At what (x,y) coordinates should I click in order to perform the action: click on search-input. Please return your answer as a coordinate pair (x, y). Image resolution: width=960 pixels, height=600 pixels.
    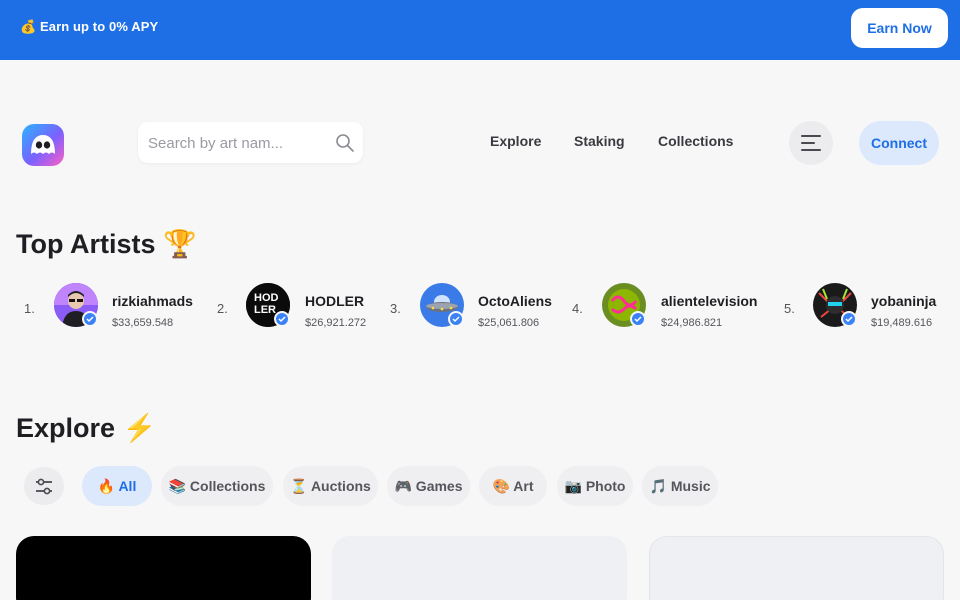
    Looking at the image, I should click on (238, 143).